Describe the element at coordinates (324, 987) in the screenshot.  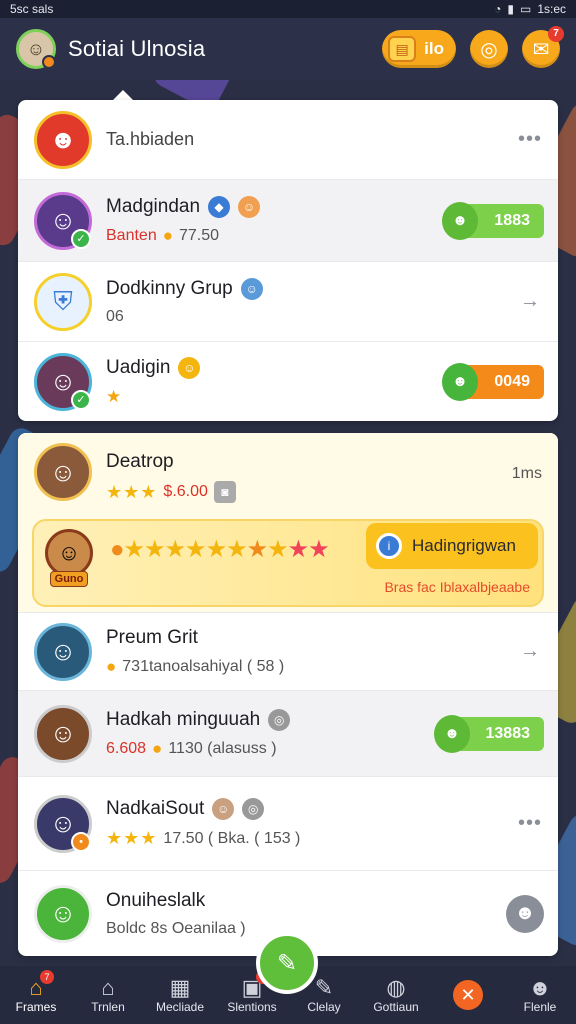
I see `edit-icon: ✎` at that location.